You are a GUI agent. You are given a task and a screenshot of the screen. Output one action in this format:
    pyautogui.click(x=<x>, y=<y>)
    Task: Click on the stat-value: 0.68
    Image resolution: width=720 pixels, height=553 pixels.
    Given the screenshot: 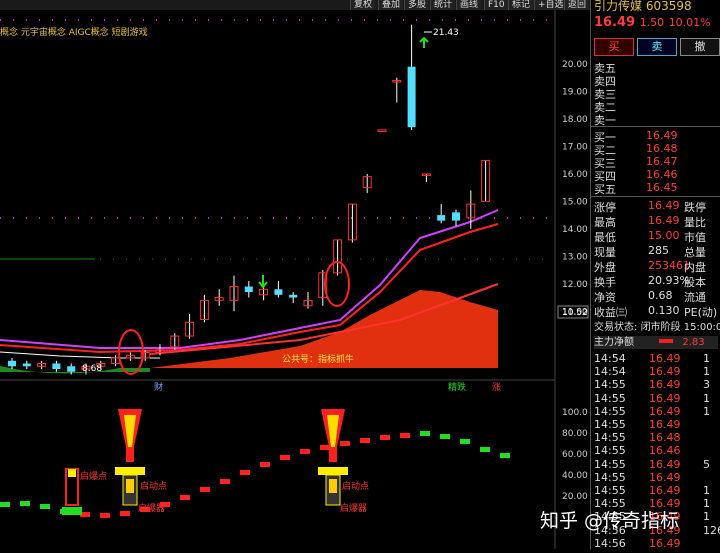 What is the action you would take?
    pyautogui.click(x=660, y=295)
    